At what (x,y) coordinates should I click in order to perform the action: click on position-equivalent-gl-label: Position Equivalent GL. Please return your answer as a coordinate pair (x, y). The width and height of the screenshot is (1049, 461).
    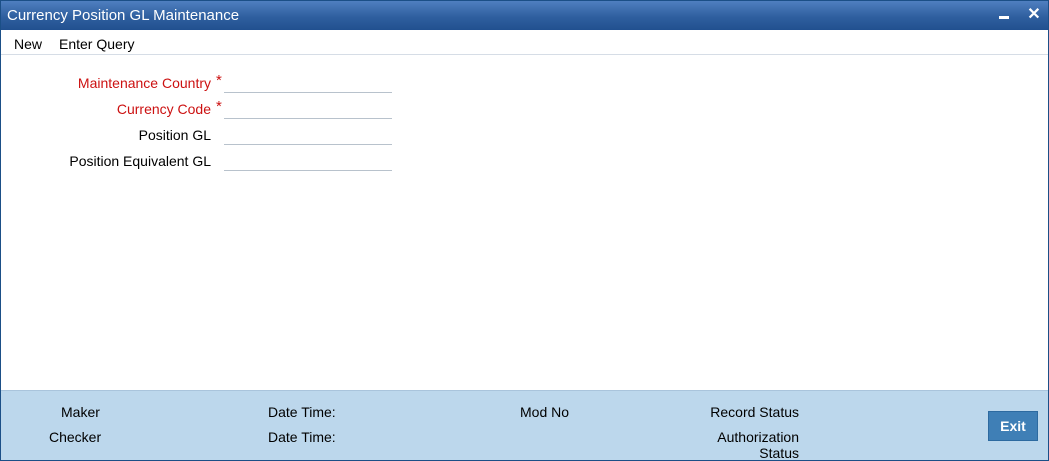
    Looking at the image, I should click on (140, 161).